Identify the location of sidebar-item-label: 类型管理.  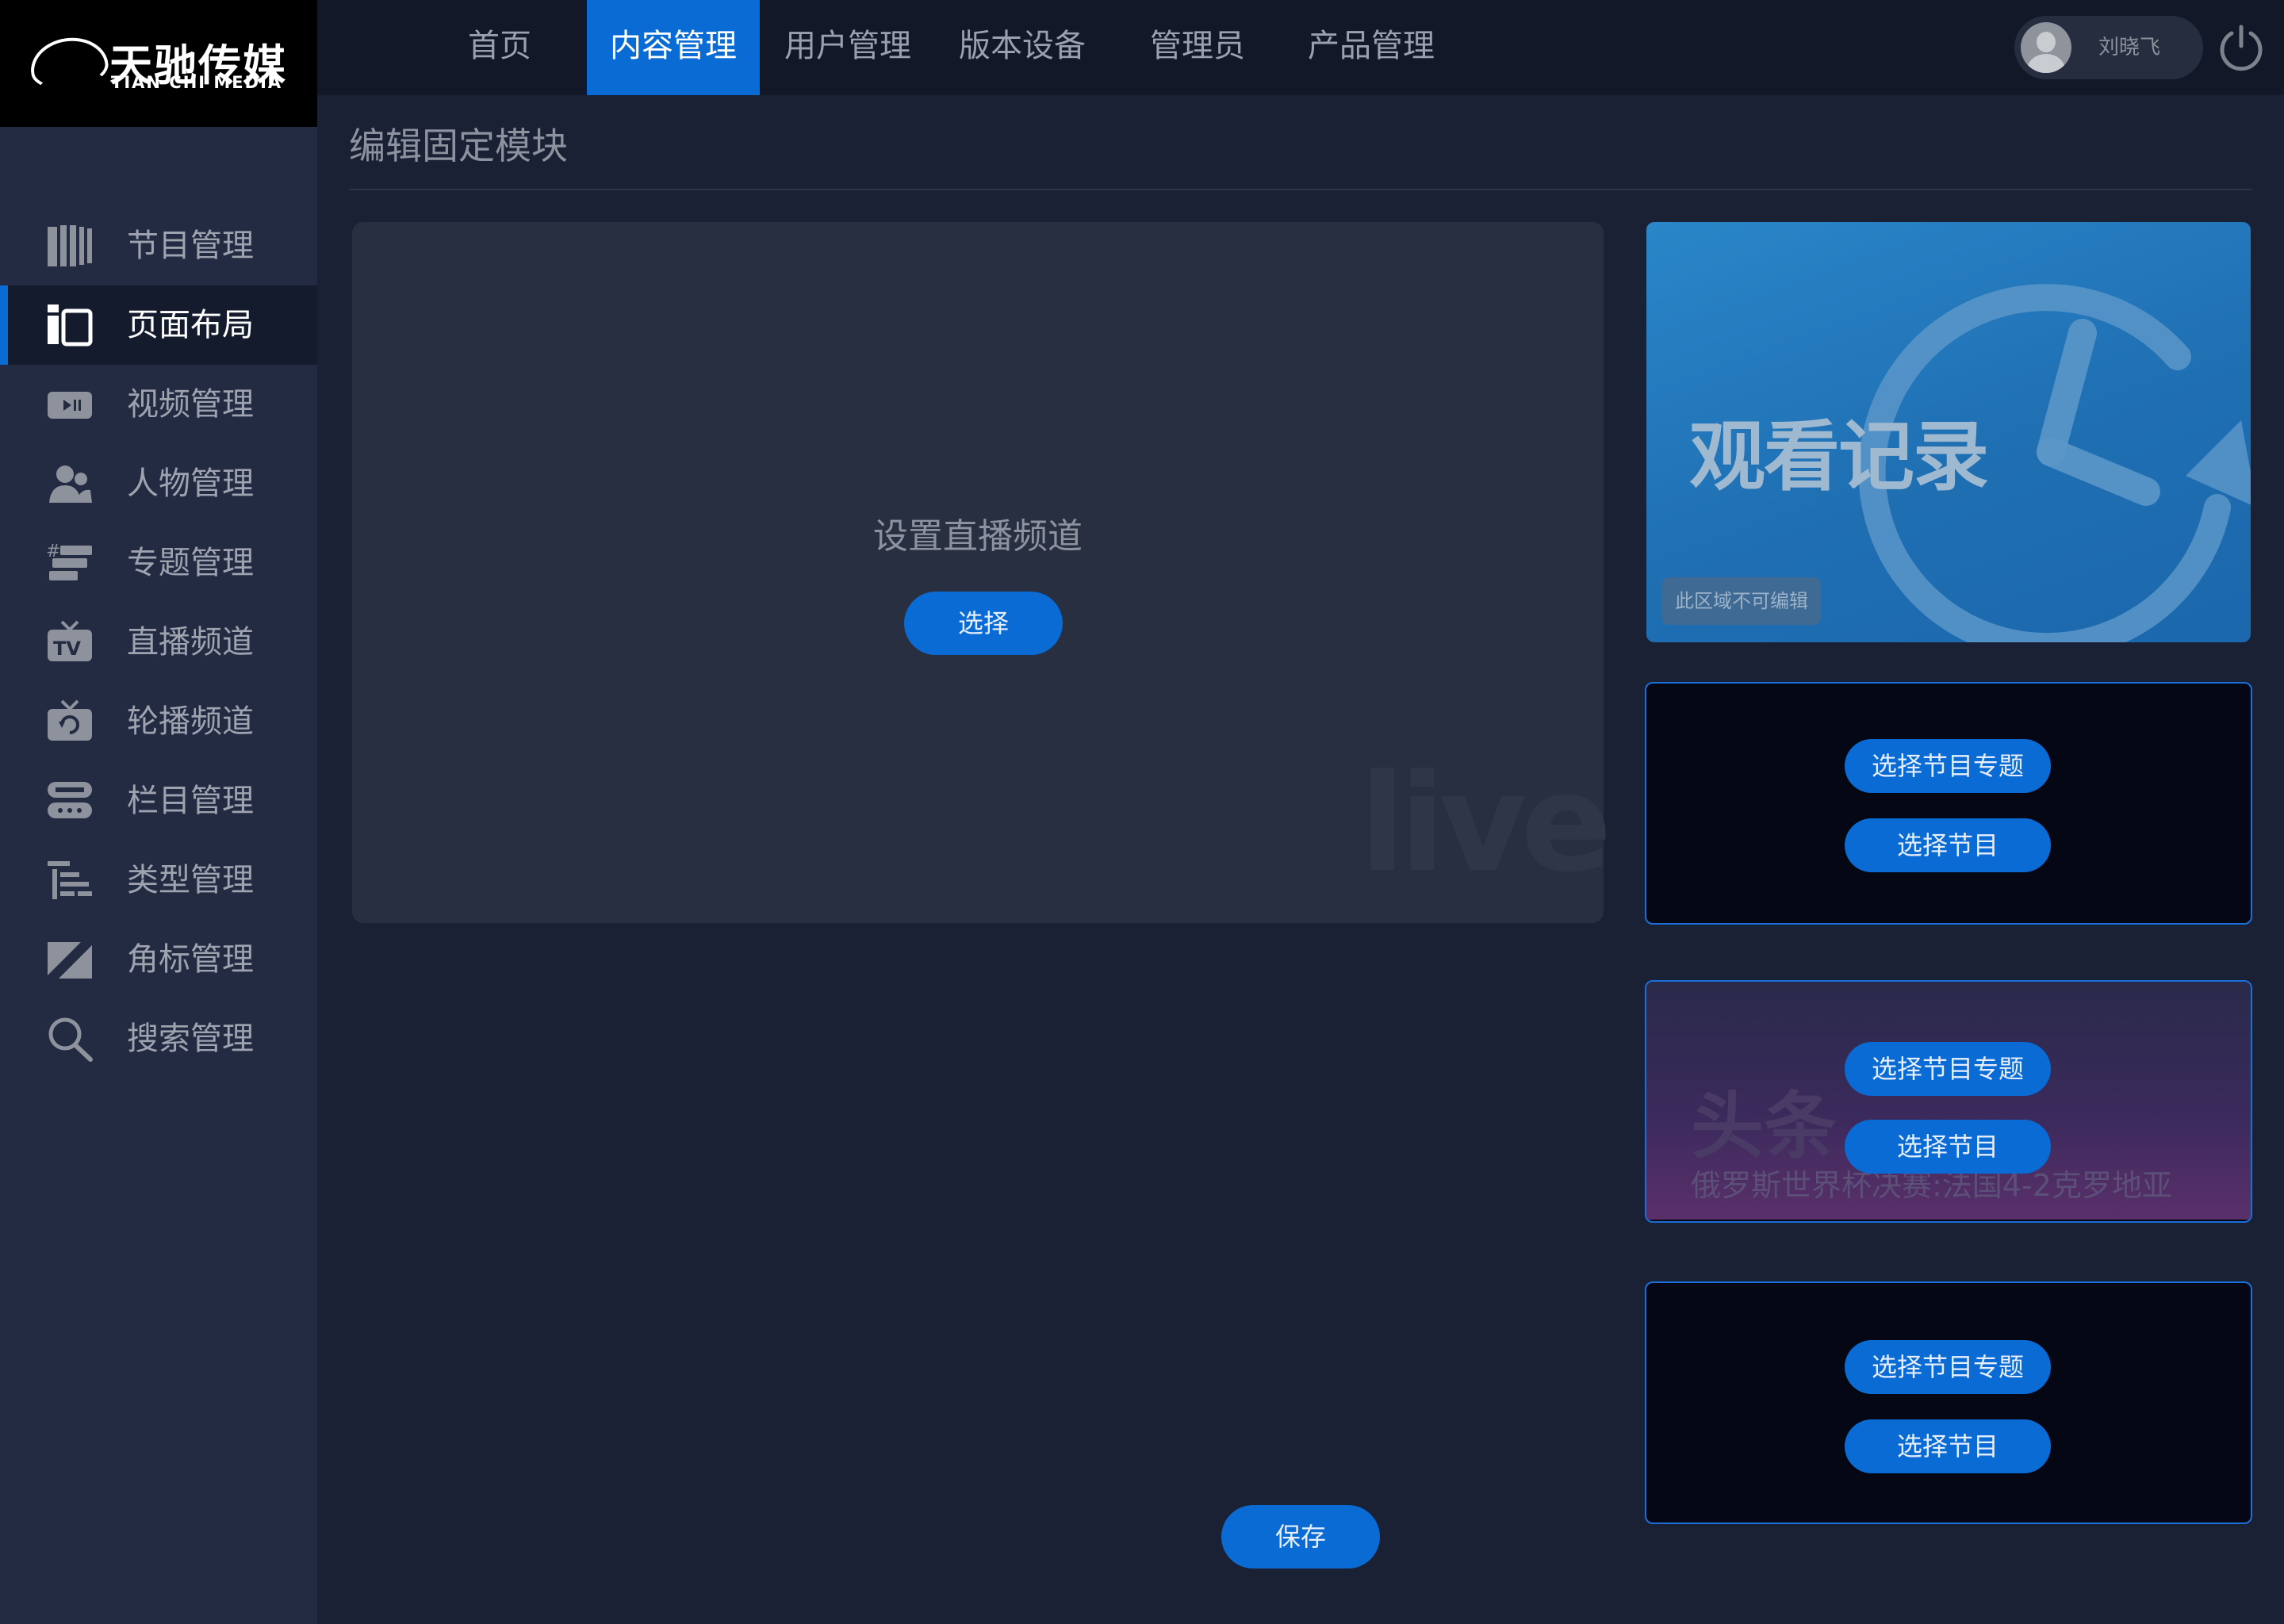
(190, 880).